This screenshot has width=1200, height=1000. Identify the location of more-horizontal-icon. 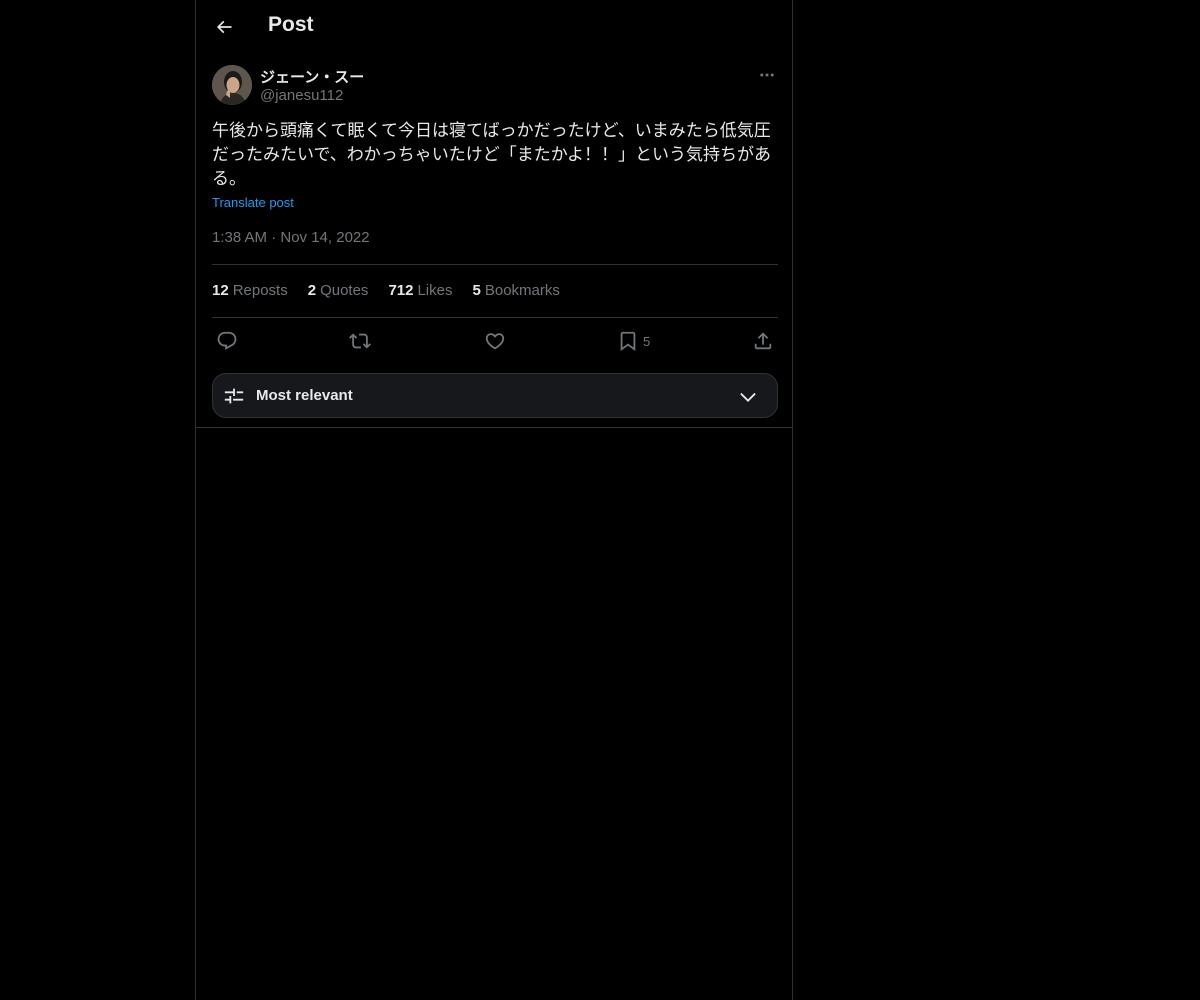
(767, 75).